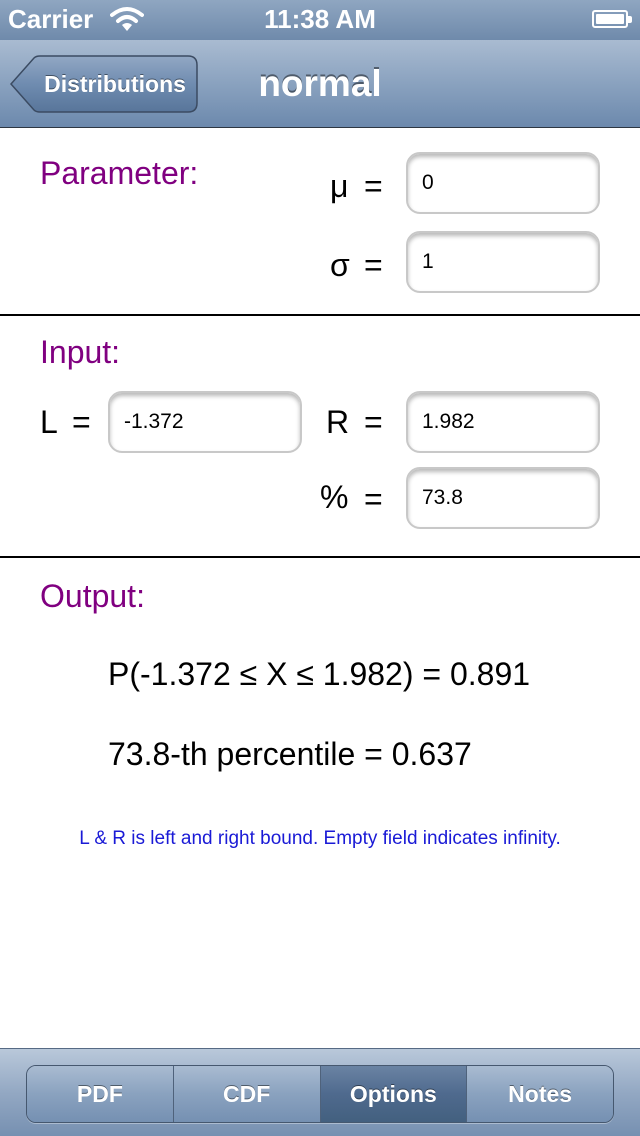  I want to click on l-equals: =, so click(81, 422).